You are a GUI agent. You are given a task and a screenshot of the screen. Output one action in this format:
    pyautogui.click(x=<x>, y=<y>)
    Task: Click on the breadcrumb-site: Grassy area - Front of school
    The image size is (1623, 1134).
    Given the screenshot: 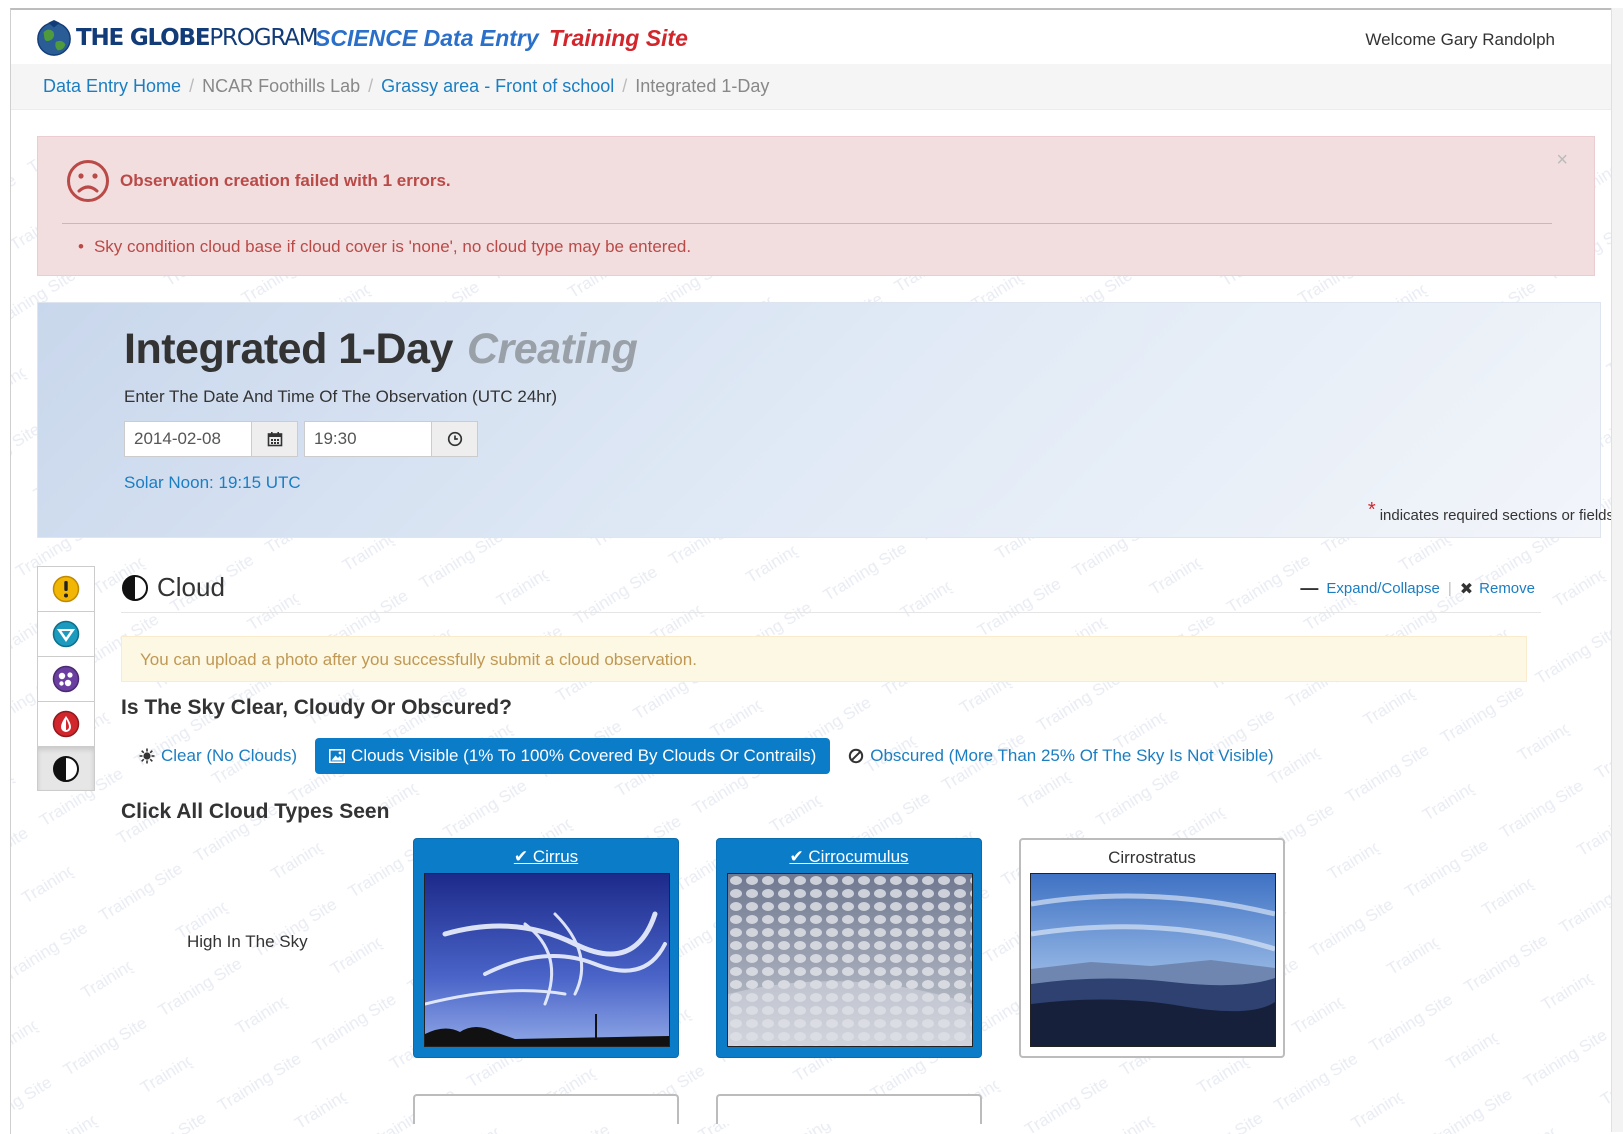 What is the action you would take?
    pyautogui.click(x=497, y=86)
    